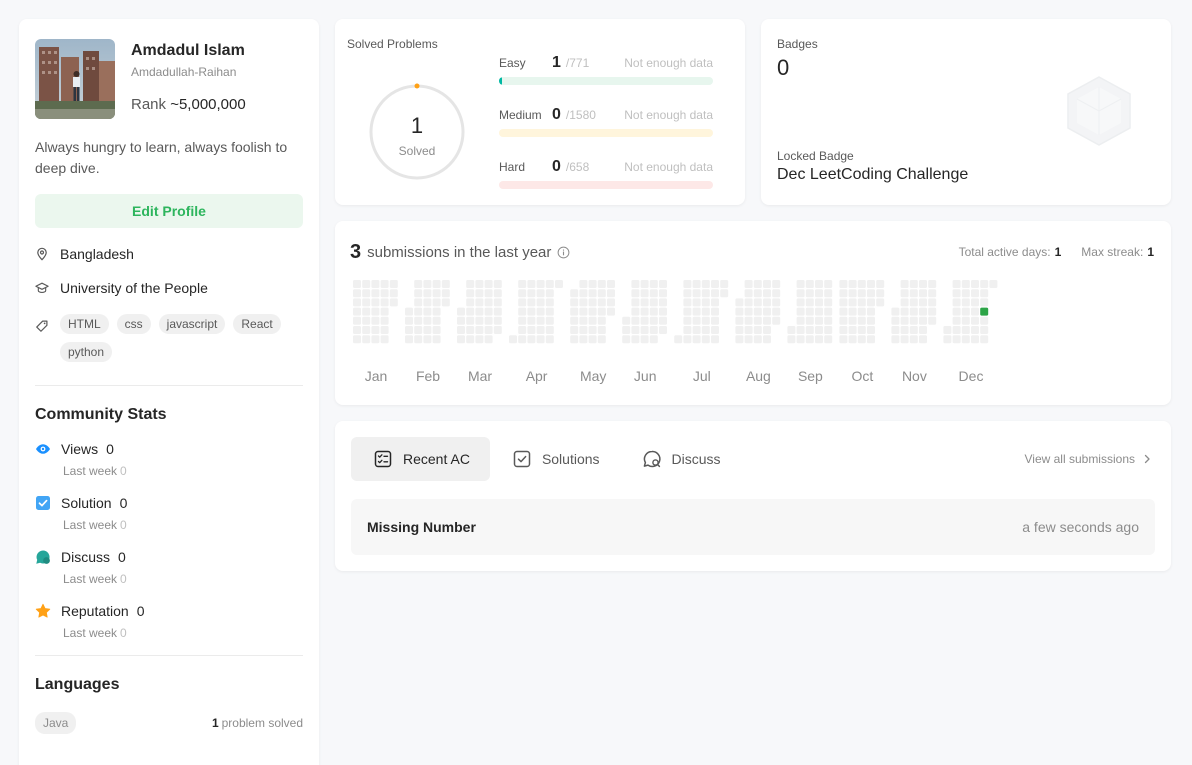  Describe the element at coordinates (169, 621) in the screenshot. I see `stat-reputation: Reputation 0 Last week 0` at that location.